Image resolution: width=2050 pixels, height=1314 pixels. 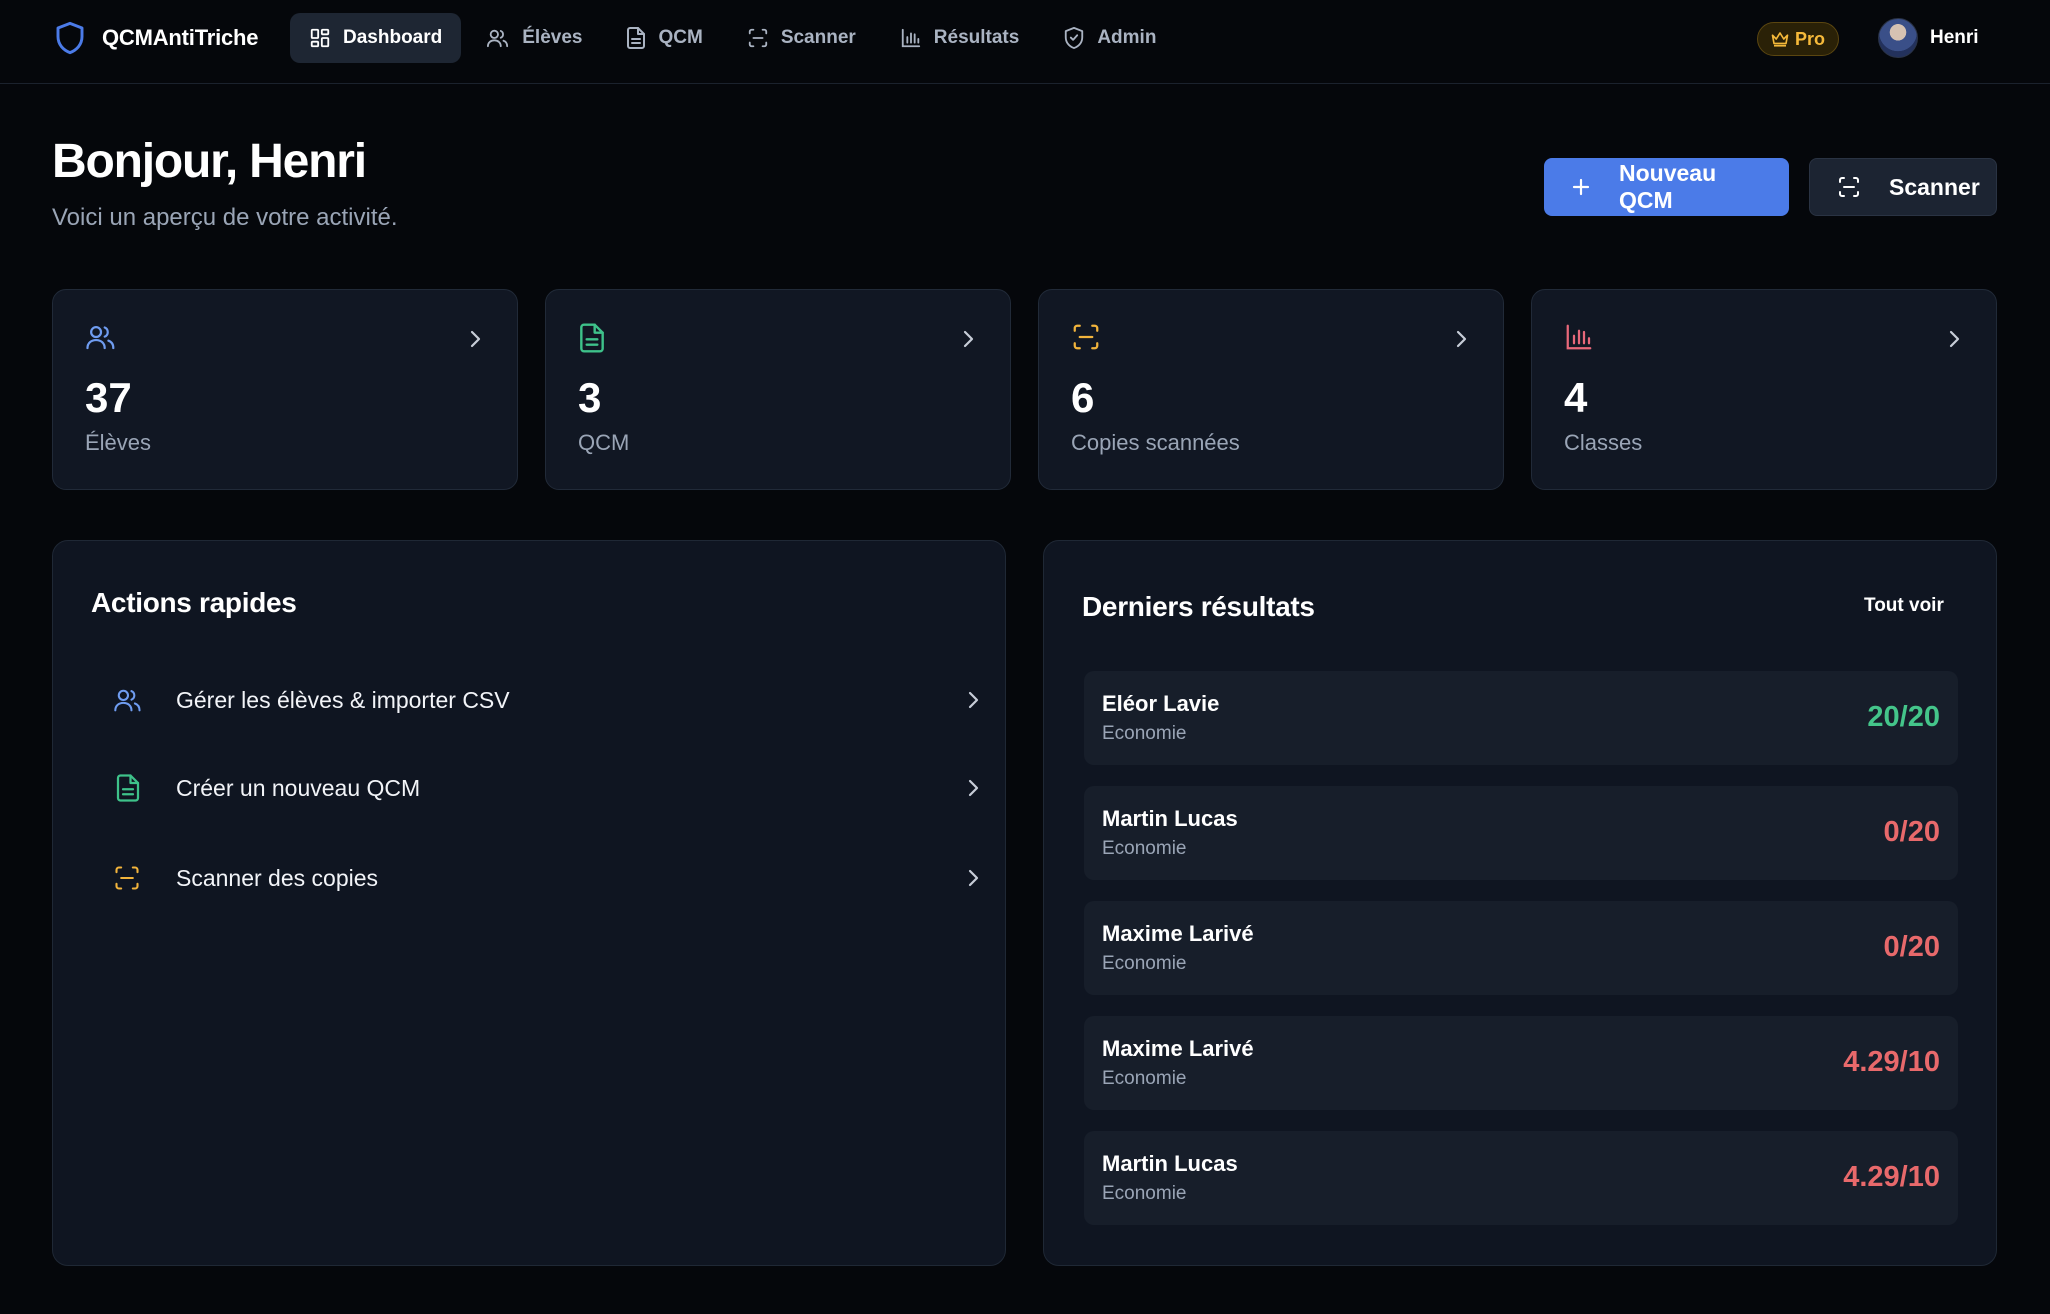 What do you see at coordinates (1155, 442) in the screenshot?
I see `stat-label: Copies scannées` at bounding box center [1155, 442].